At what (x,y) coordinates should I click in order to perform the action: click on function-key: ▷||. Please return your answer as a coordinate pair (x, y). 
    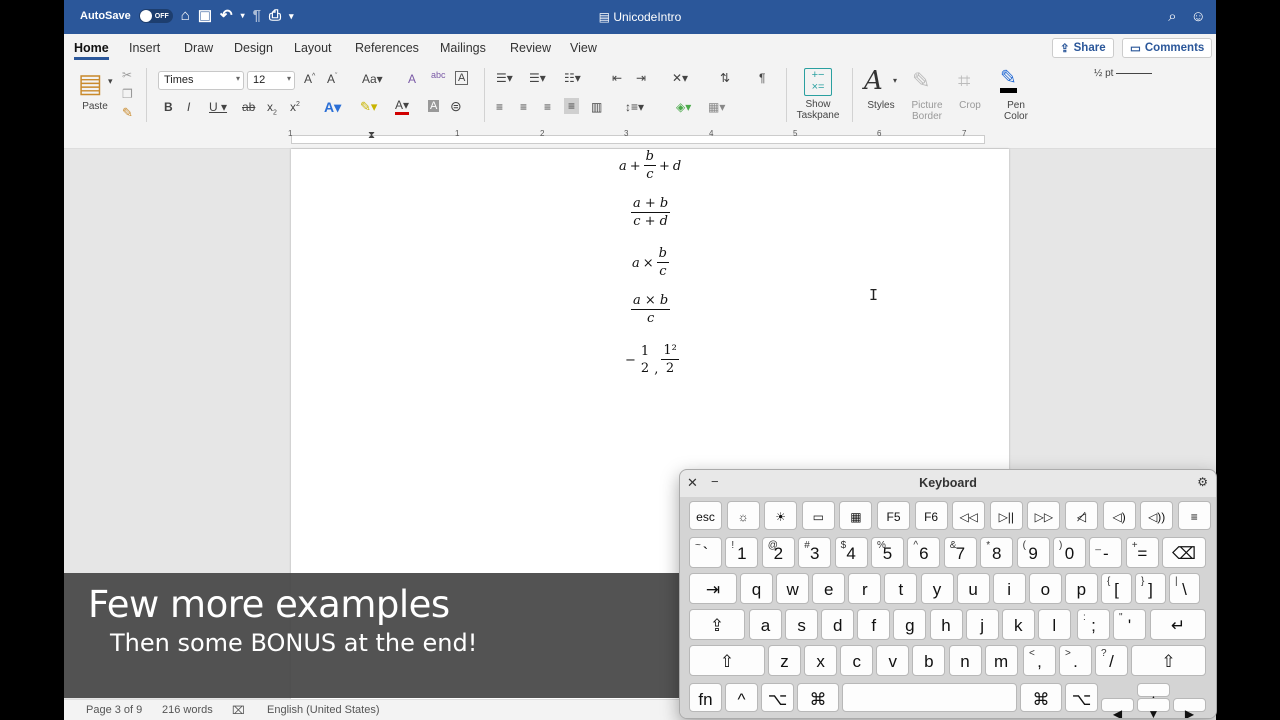
    Looking at the image, I should click on (1006, 515).